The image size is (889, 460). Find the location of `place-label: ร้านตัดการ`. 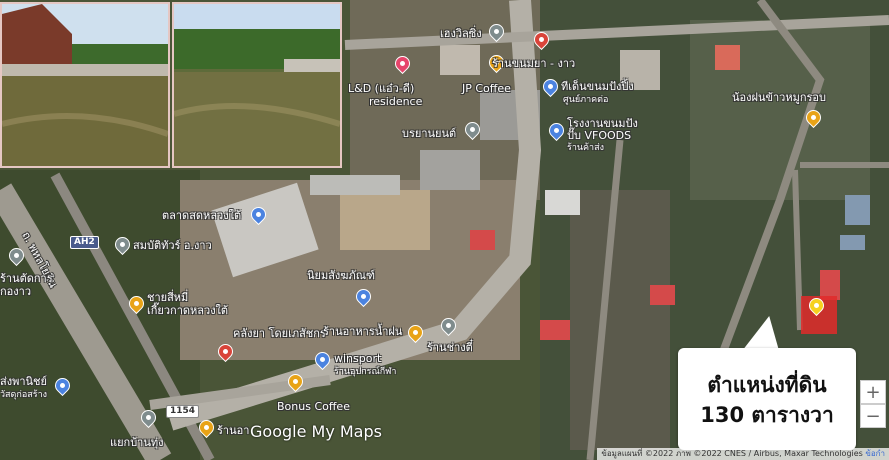

place-label: ร้านตัดการ is located at coordinates (26, 279).